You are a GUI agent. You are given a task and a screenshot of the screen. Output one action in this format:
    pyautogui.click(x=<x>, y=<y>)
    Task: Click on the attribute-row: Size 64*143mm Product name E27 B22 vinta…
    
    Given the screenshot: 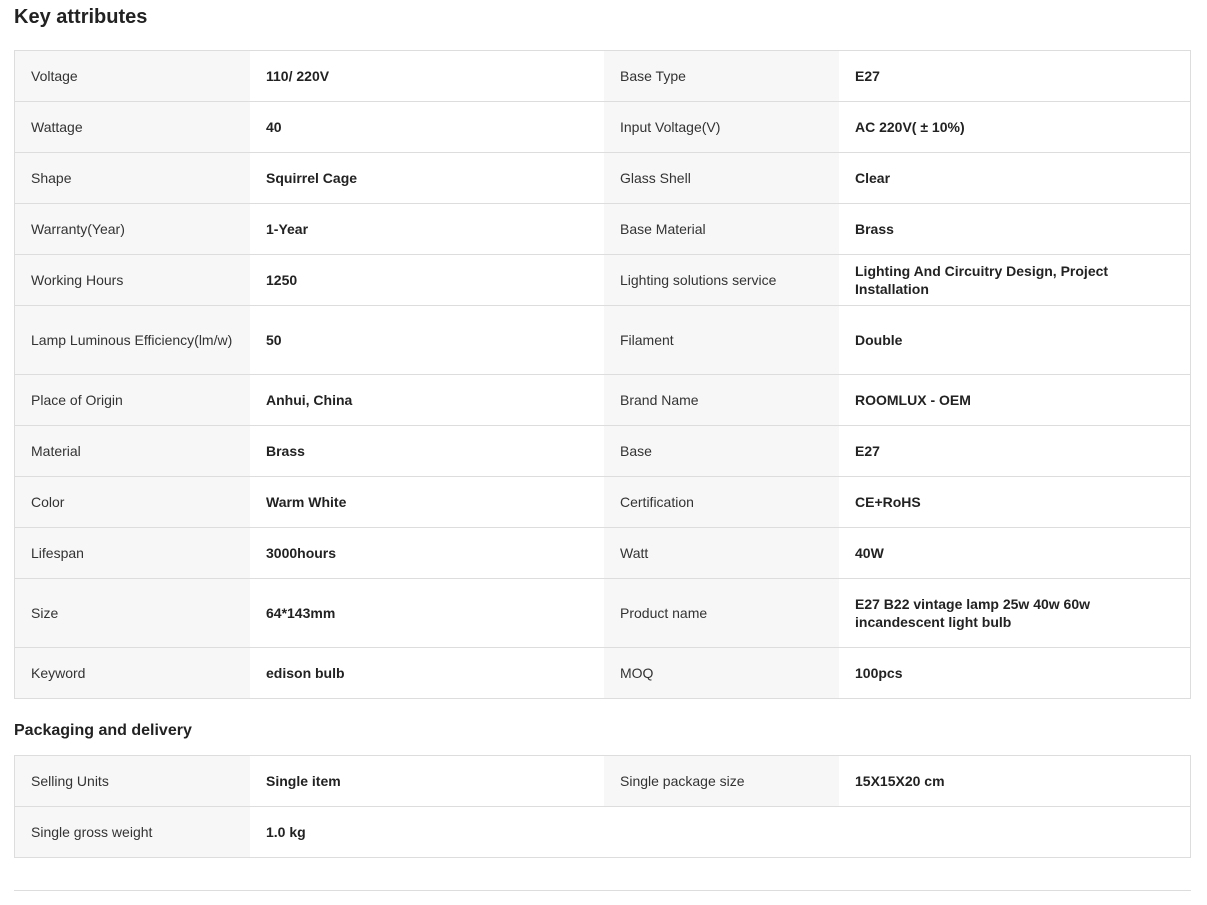 What is the action you would take?
    pyautogui.click(x=602, y=612)
    